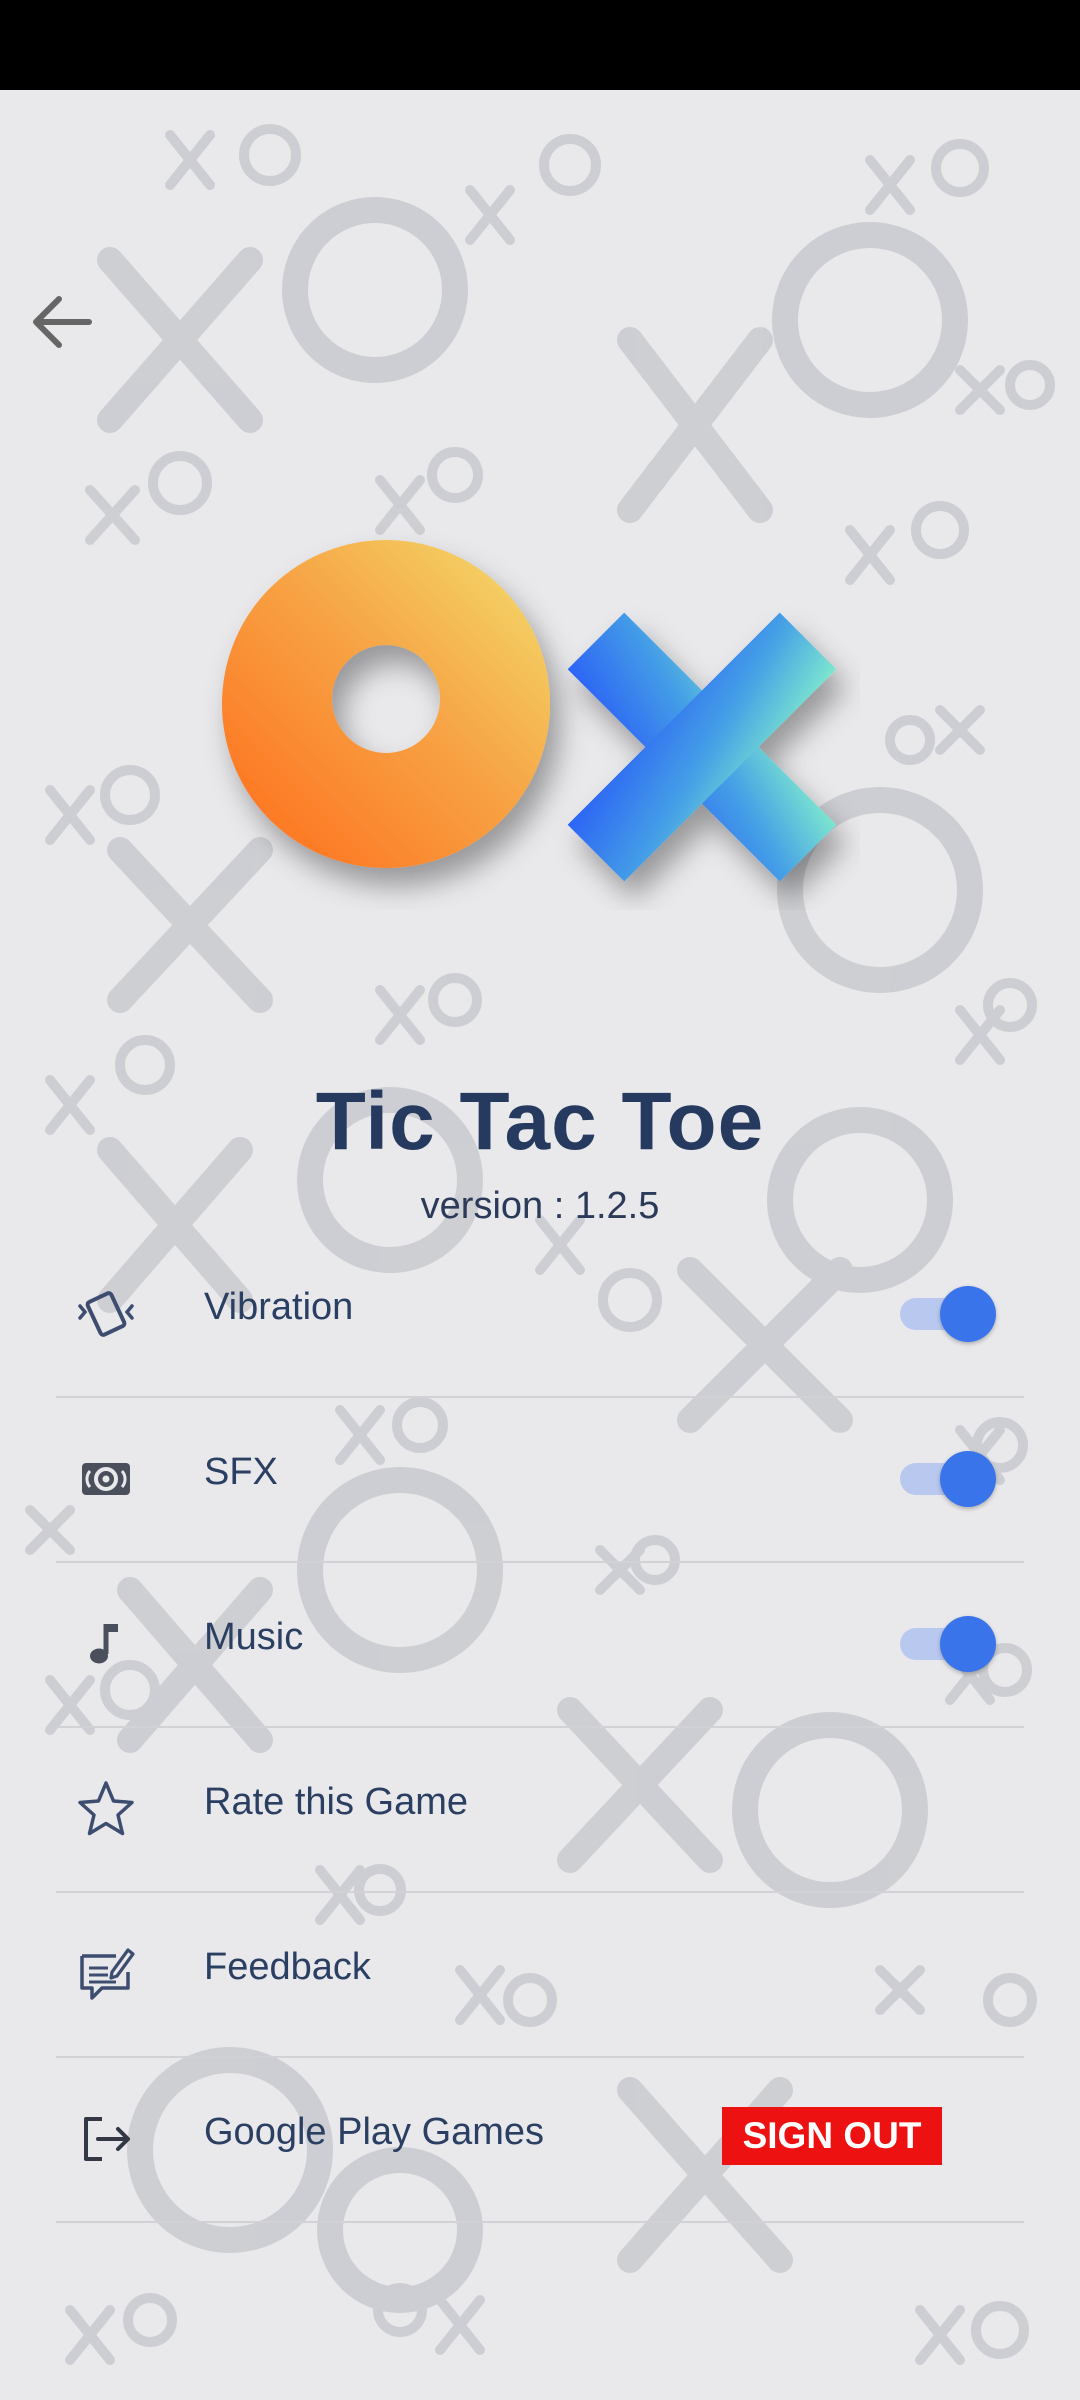 The width and height of the screenshot is (1080, 2400). Describe the element at coordinates (529, 711) in the screenshot. I see `game-logo` at that location.